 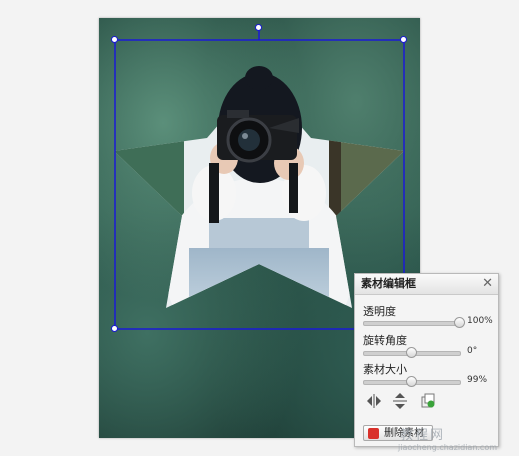 What do you see at coordinates (459, 322) in the screenshot?
I see `opacity-slider-thumb` at bounding box center [459, 322].